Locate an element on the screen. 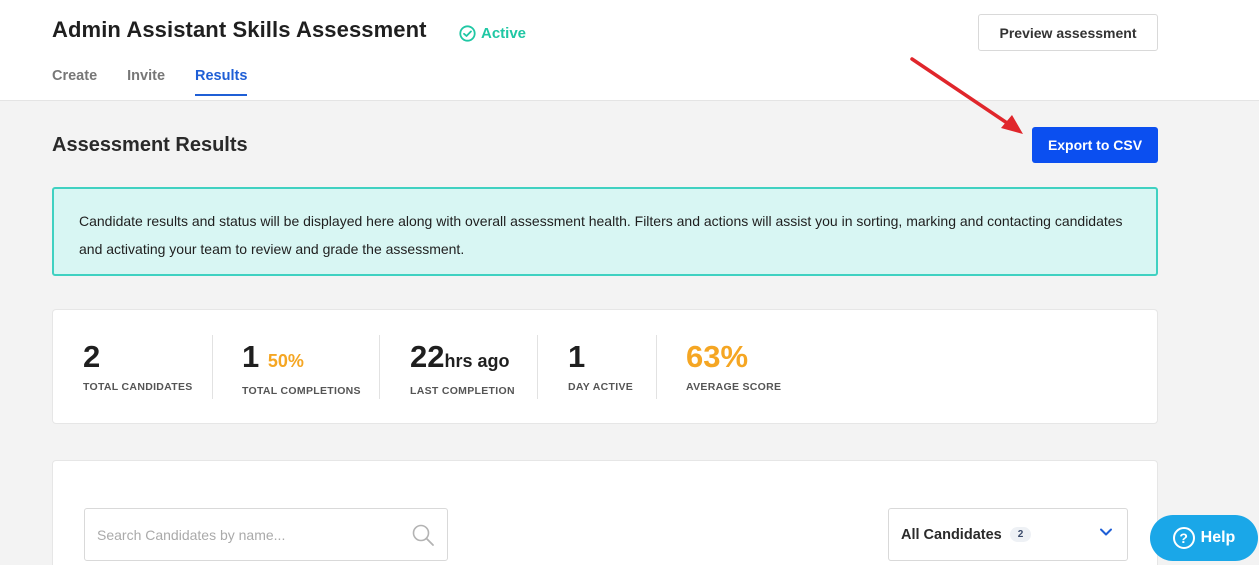 Image resolution: width=1259 pixels, height=565 pixels. stat-label: AVERAGE SCORE is located at coordinates (734, 387).